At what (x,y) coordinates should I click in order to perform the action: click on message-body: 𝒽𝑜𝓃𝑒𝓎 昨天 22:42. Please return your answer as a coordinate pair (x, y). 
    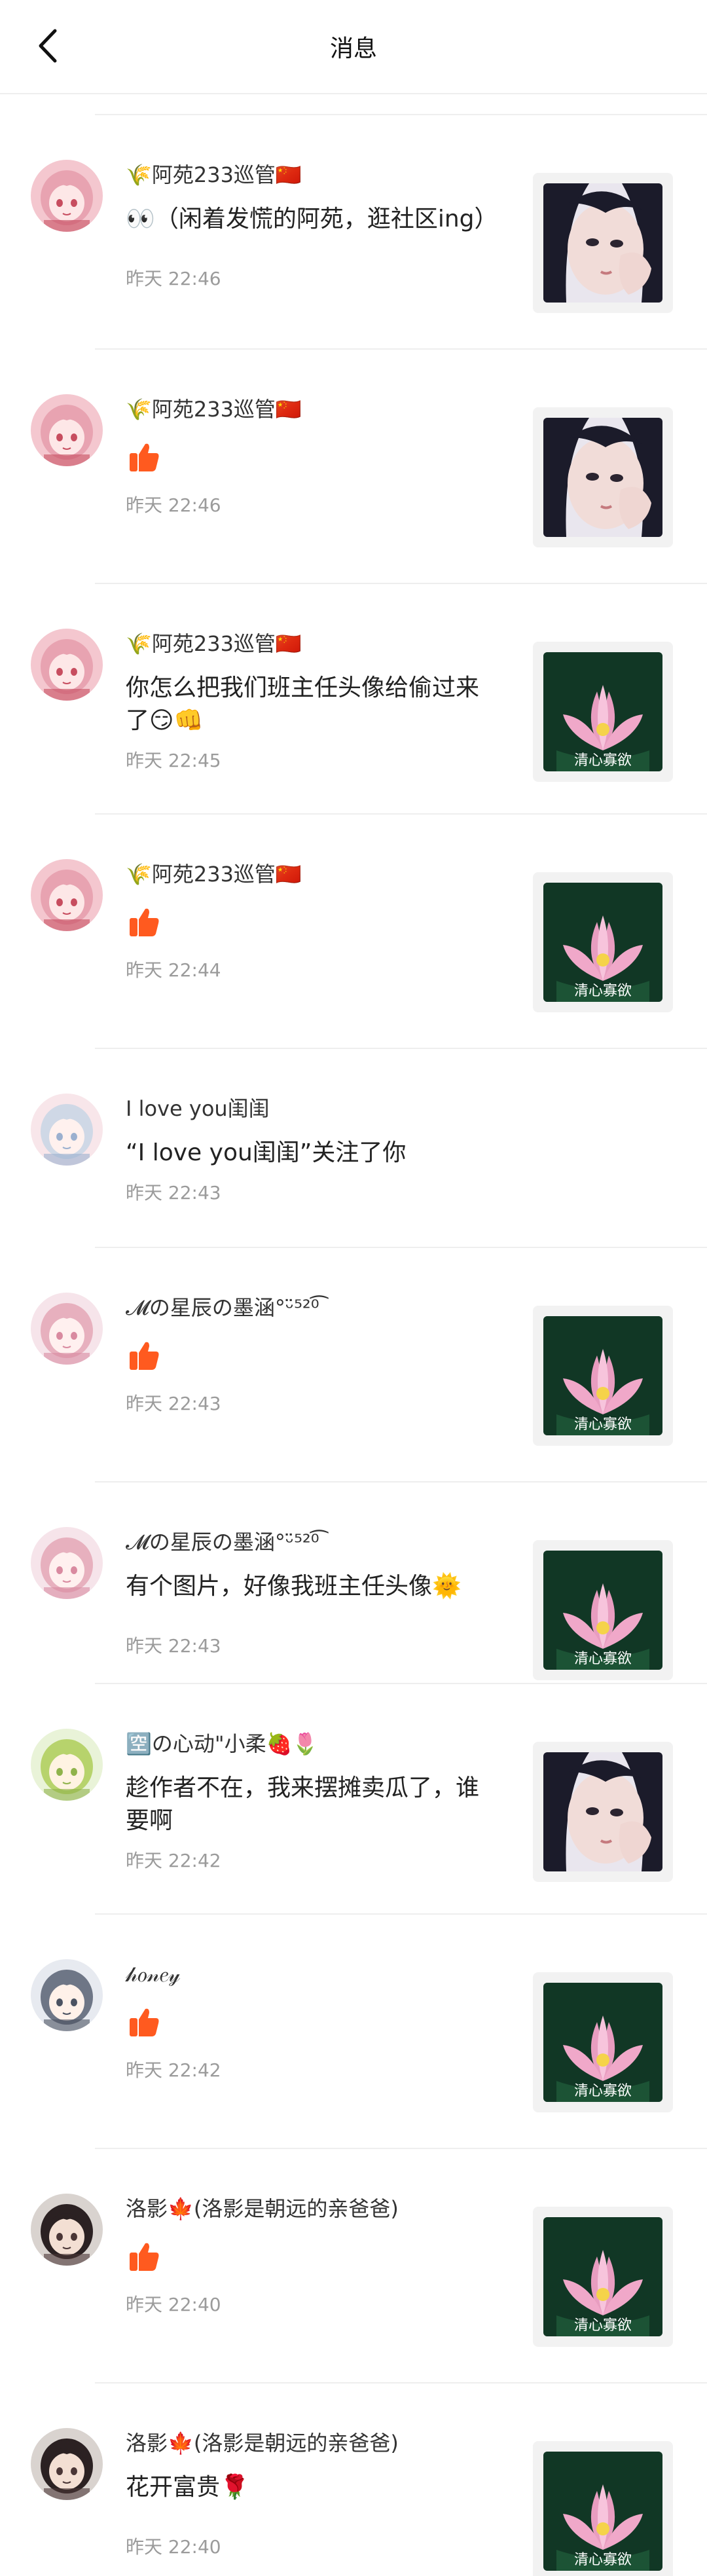
    Looking at the image, I should click on (309, 2020).